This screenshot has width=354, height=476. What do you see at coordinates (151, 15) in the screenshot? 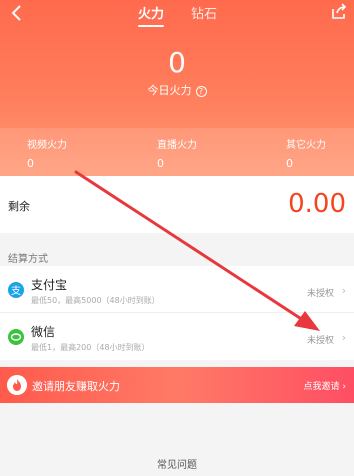
I see `tab-fire: 火力` at bounding box center [151, 15].